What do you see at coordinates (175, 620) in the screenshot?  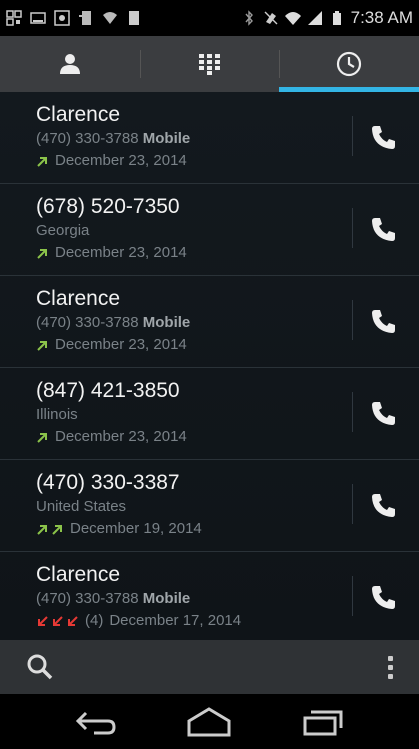 I see `call-date: December 17, 2014` at bounding box center [175, 620].